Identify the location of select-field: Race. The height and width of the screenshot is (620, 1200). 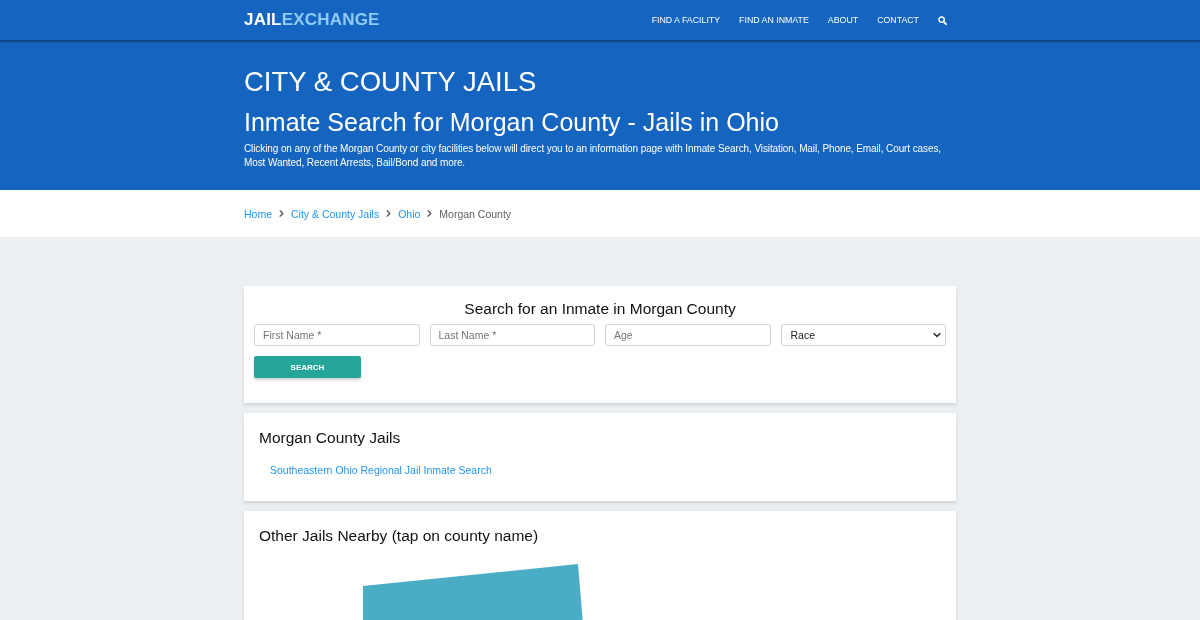
(863, 335).